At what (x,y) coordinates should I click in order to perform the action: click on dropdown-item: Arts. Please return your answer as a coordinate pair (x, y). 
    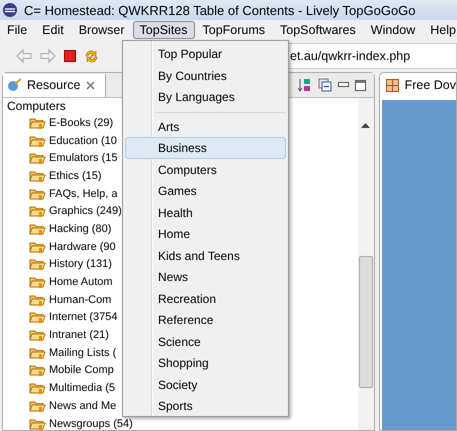
    Looking at the image, I should click on (205, 126).